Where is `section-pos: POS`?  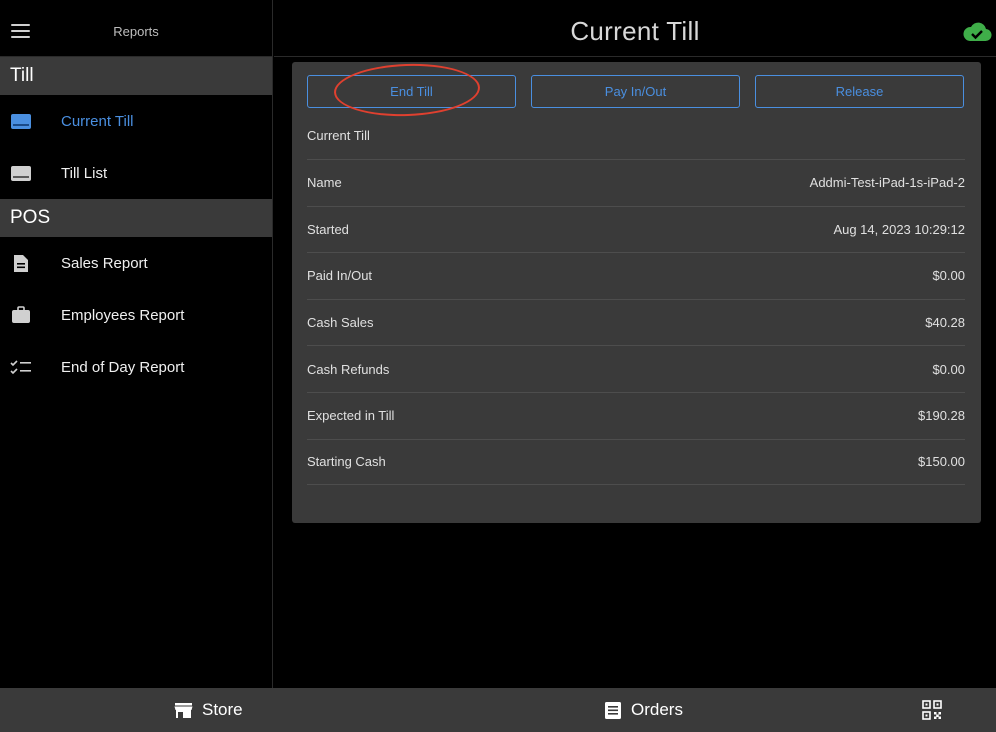 section-pos: POS is located at coordinates (136, 218).